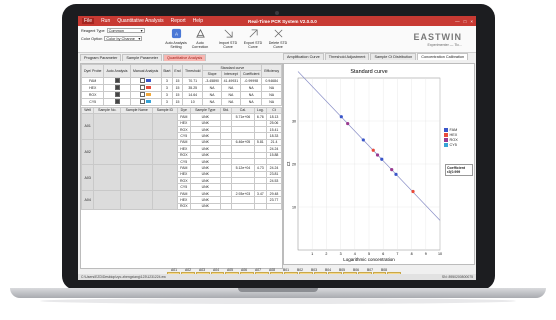 The width and height of the screenshot is (556, 320). Describe the element at coordinates (451, 145) in the screenshot. I see `legend-item-cy5: CY5` at that location.